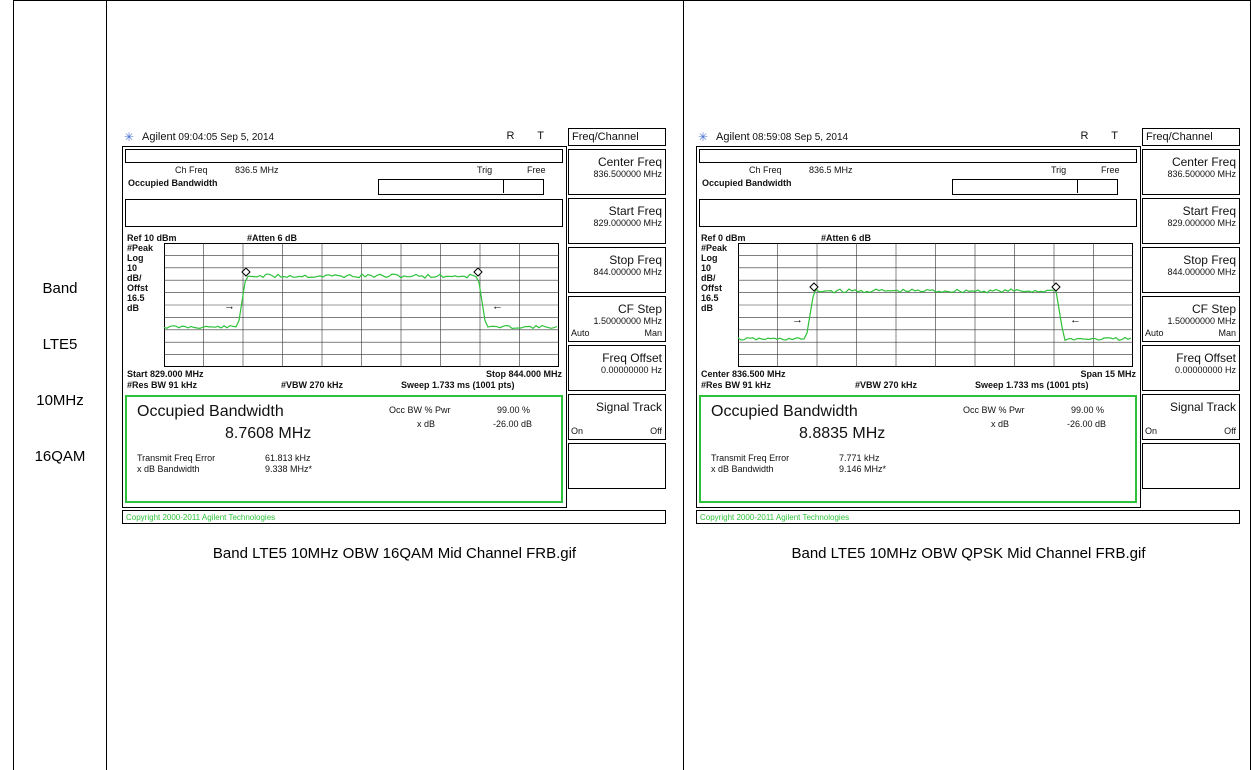 This screenshot has width=1251, height=770. I want to click on ref-level: Ref 0 dBm, so click(723, 238).